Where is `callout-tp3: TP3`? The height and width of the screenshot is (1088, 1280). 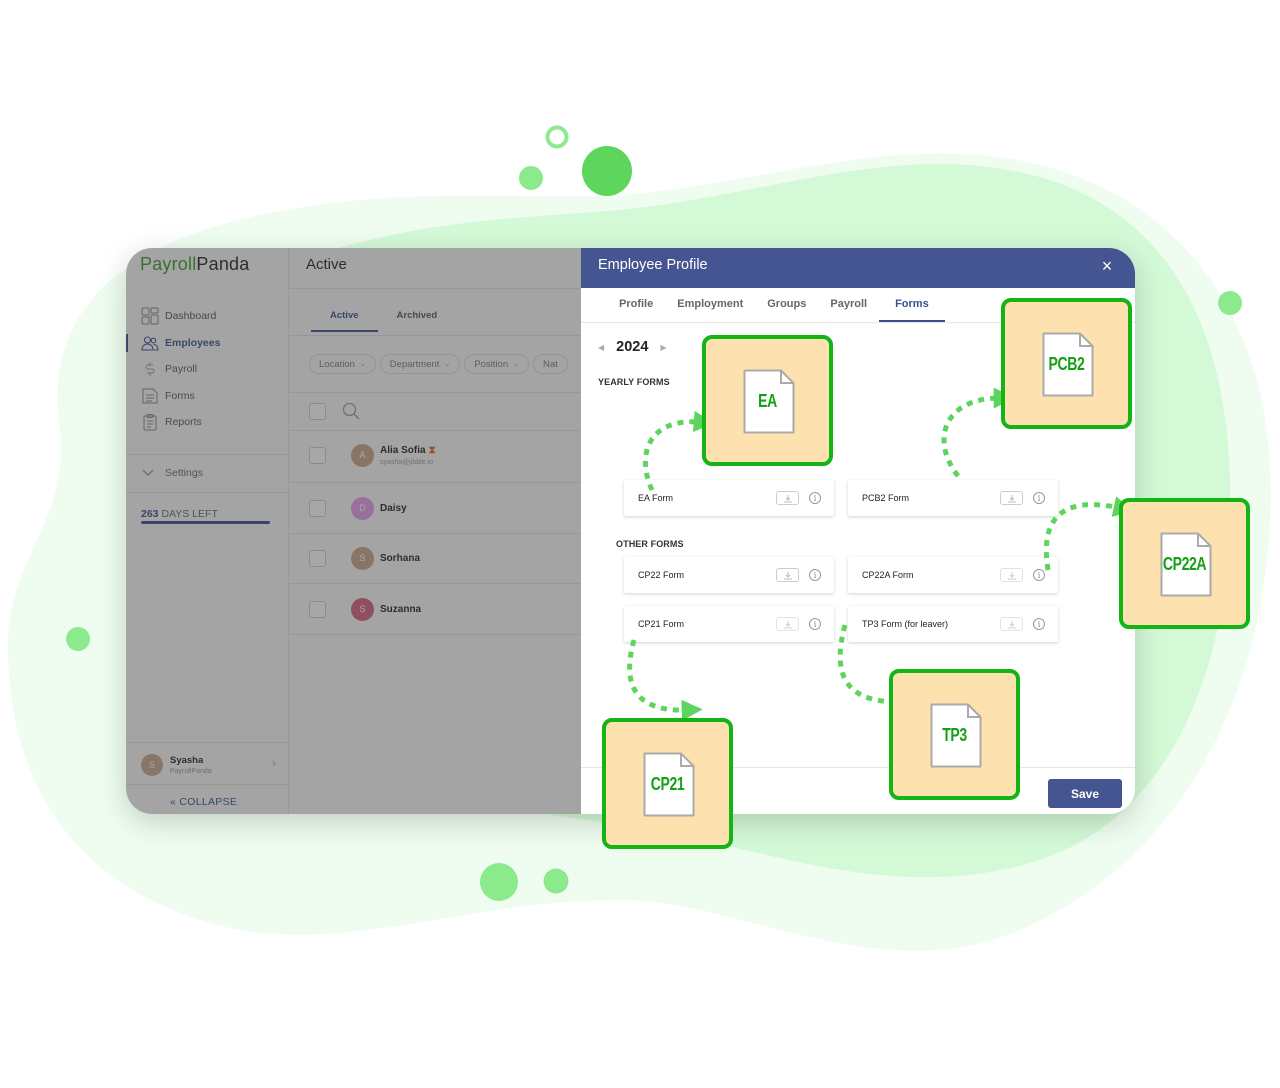
callout-tp3: TP3 is located at coordinates (954, 734).